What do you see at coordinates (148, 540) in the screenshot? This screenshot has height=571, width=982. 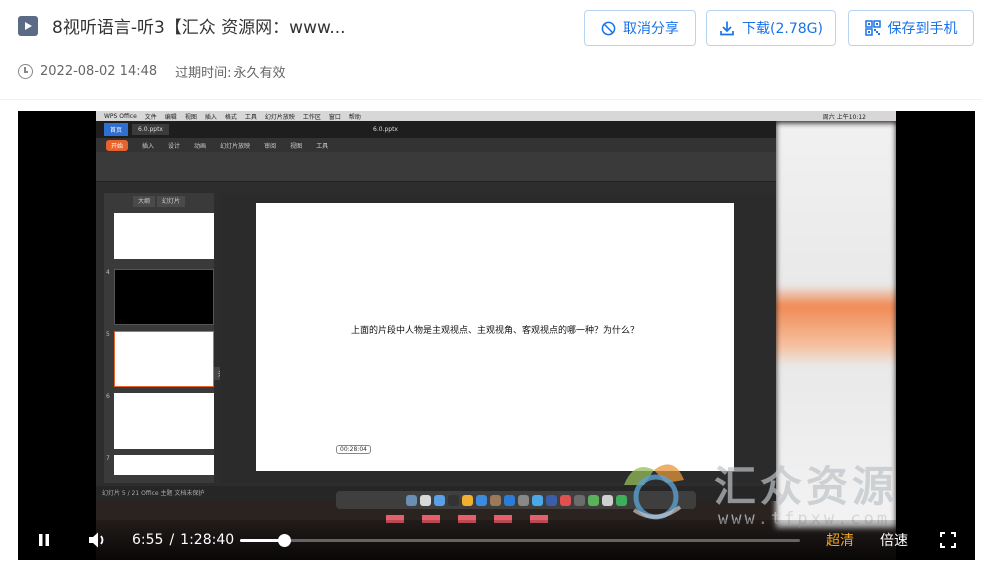 I see `current-time: 6:55` at bounding box center [148, 540].